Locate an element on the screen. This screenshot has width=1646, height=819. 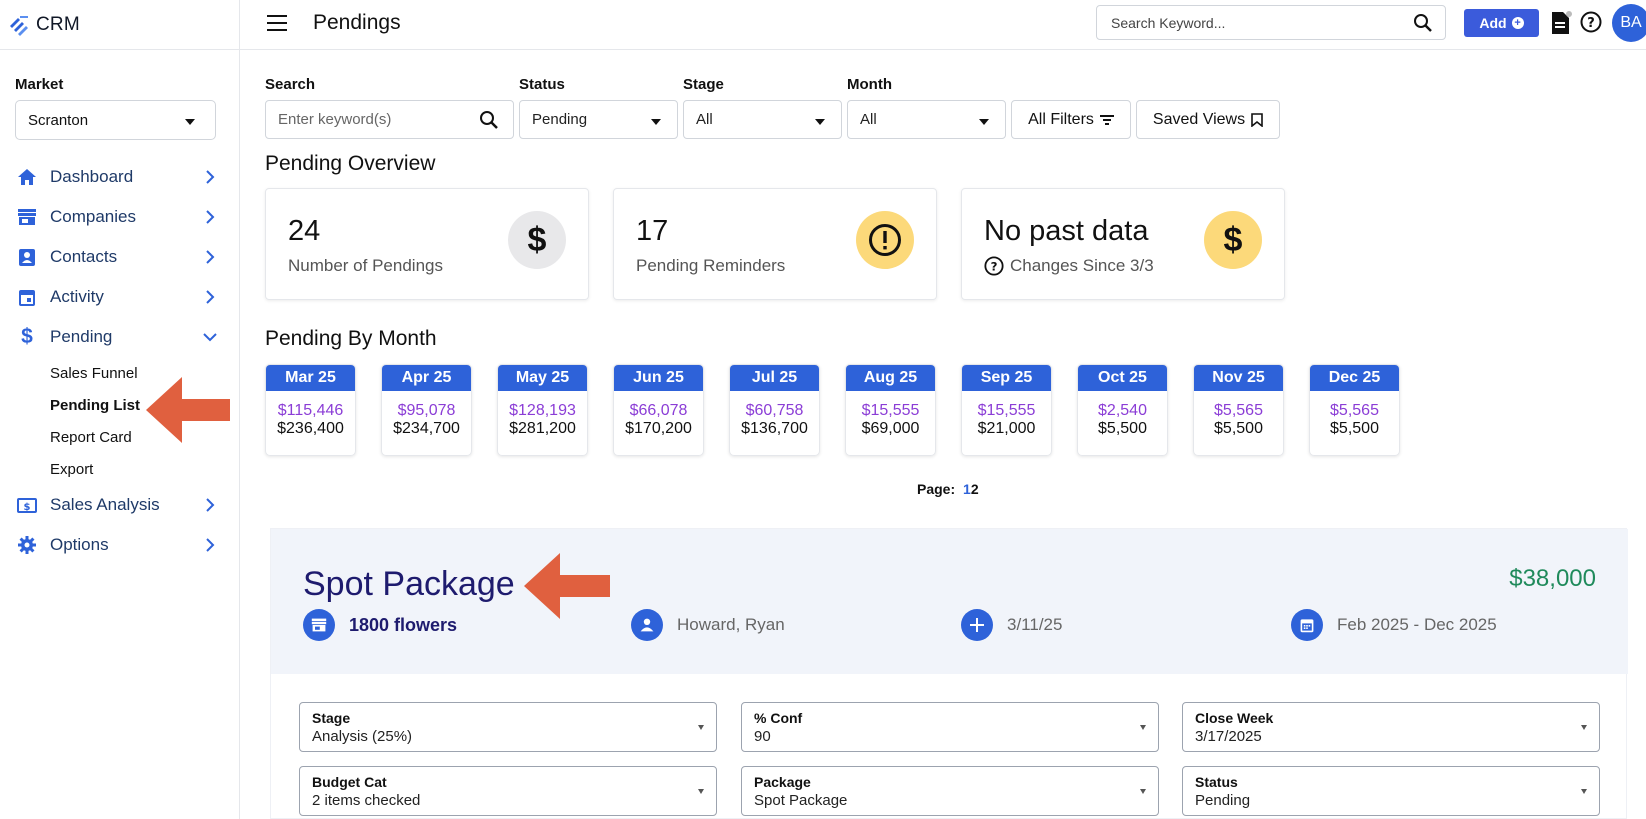
month-total: $234,700 is located at coordinates (426, 428).